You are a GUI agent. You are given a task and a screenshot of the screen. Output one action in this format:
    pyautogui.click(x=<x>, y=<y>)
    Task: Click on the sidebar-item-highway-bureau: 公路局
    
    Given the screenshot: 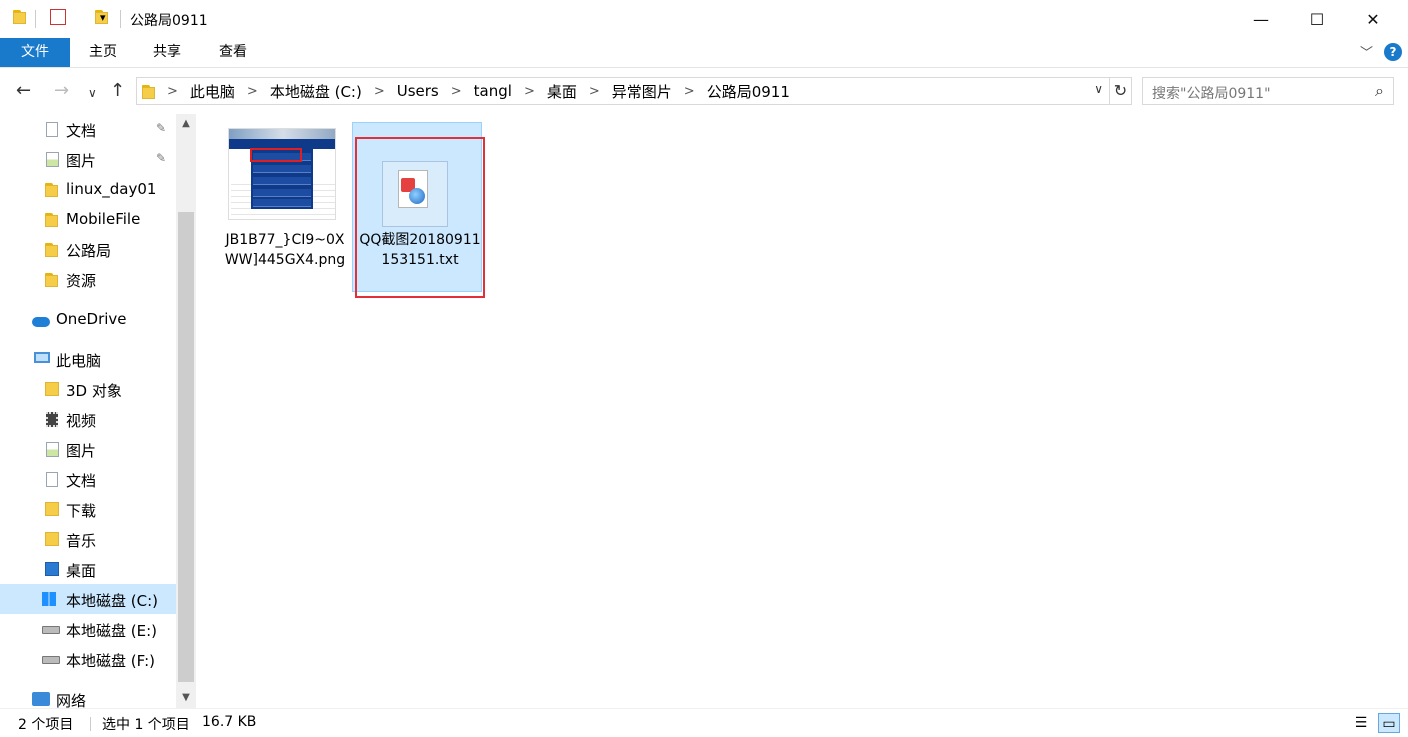 What is the action you would take?
    pyautogui.click(x=88, y=249)
    